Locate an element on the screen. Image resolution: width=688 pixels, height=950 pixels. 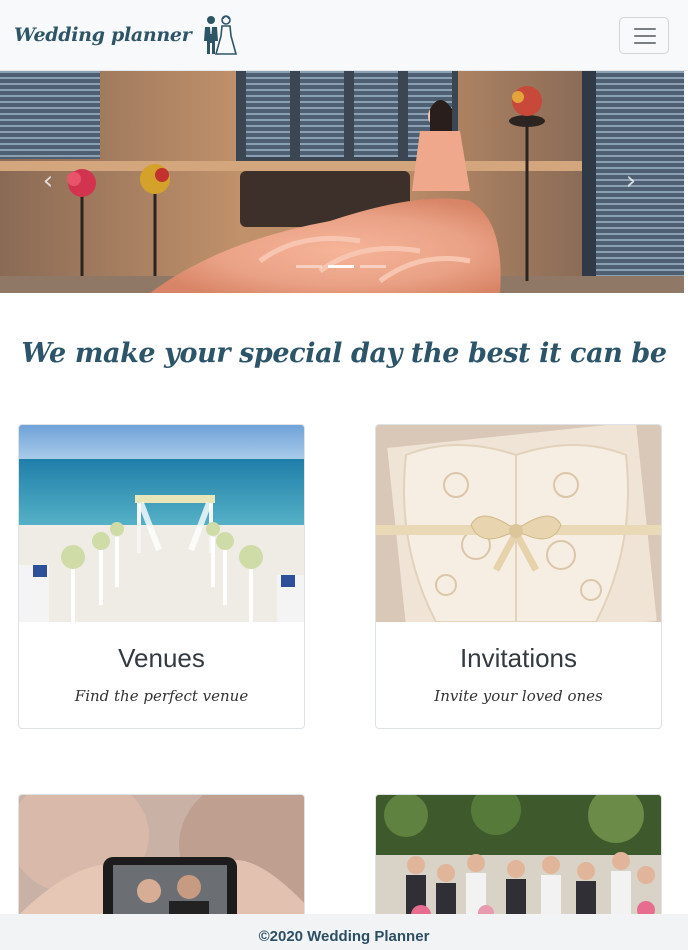
footer: ©2020 Wedding Planner is located at coordinates (344, 932).